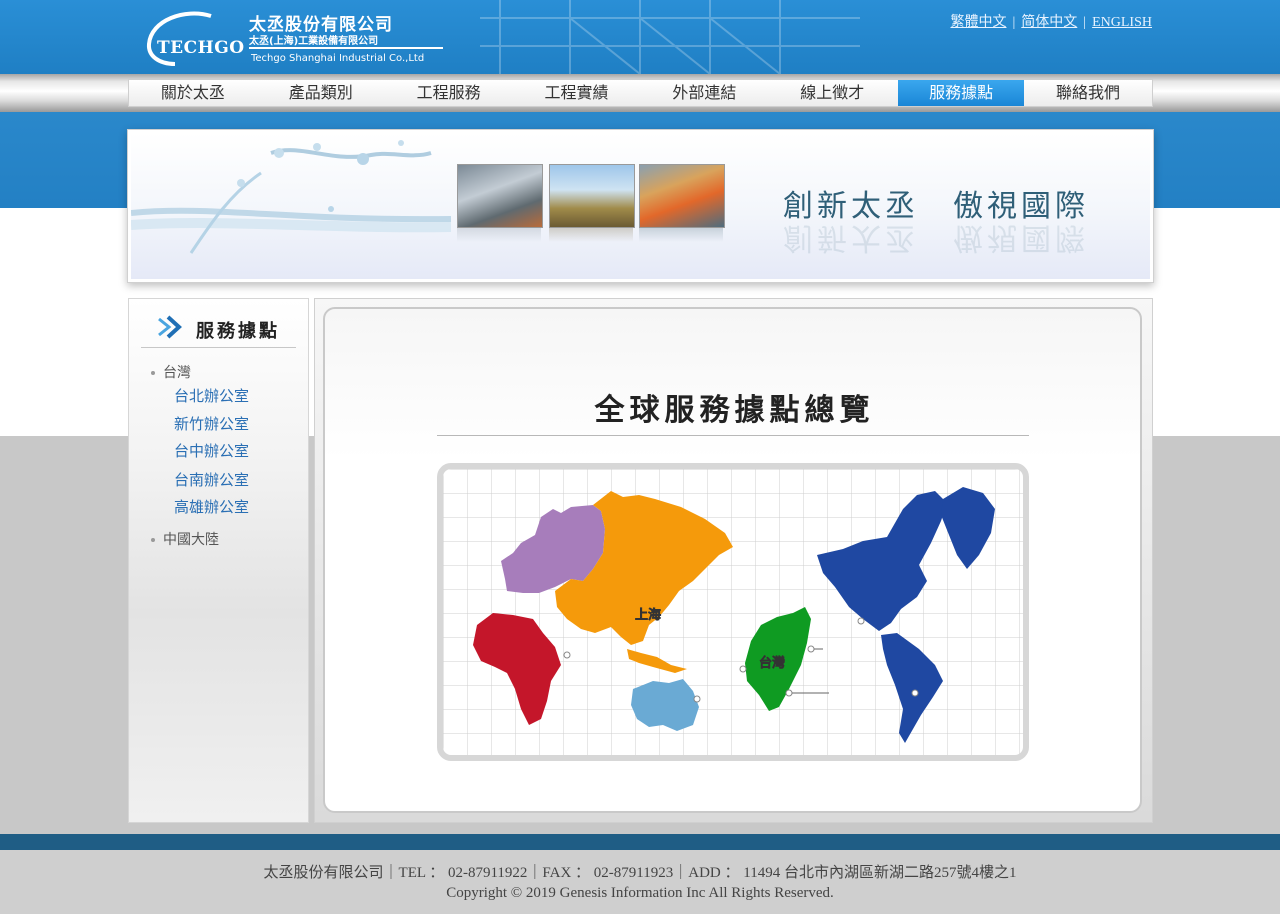 The image size is (1280, 914). Describe the element at coordinates (211, 479) in the screenshot. I see `sidebar-item-tainan-office: 台南辦公室` at that location.